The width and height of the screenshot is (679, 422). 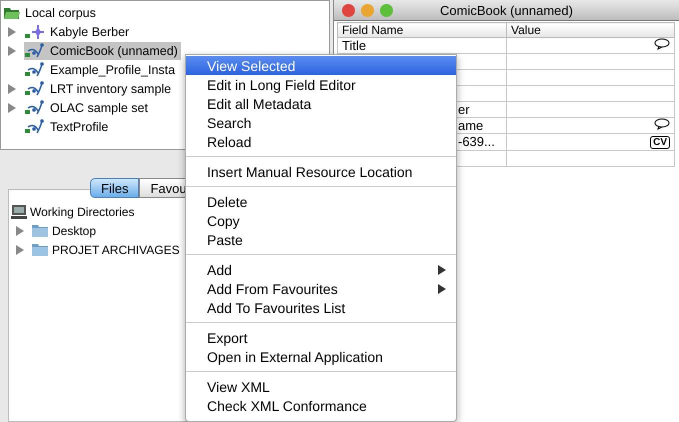 I want to click on menu-item: Add To Favourites List, so click(x=321, y=307).